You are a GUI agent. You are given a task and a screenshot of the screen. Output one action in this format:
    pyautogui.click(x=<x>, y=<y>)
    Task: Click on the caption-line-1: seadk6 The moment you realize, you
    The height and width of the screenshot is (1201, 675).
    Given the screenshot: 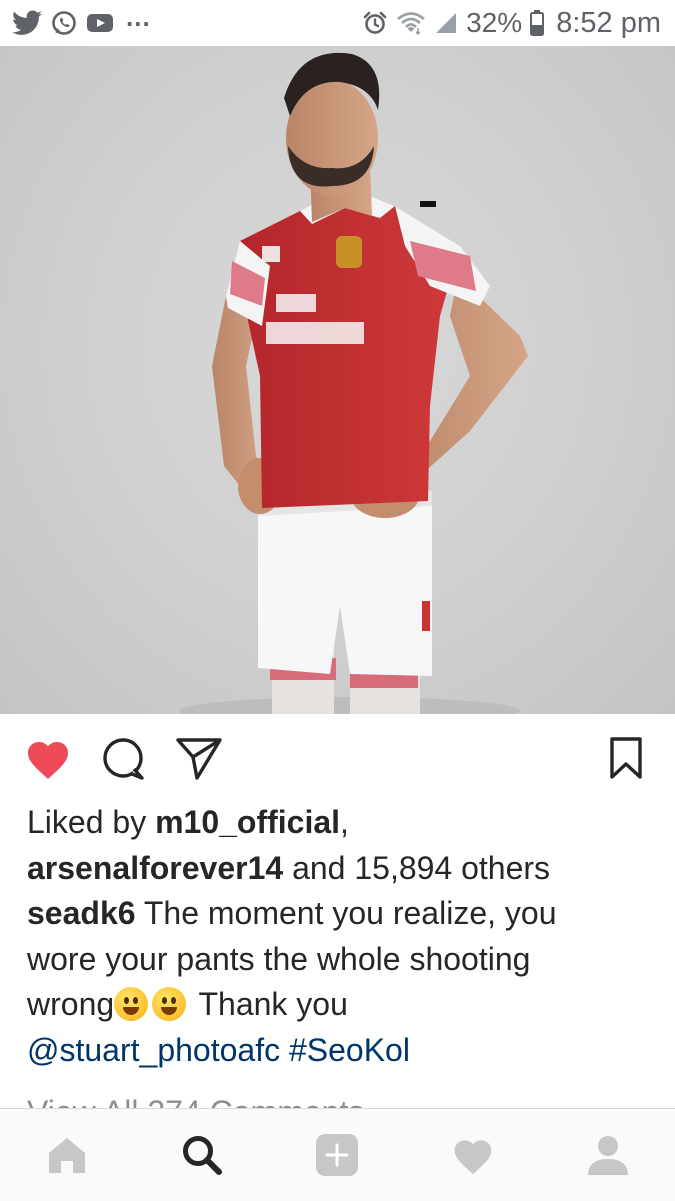 What is the action you would take?
    pyautogui.click(x=342, y=914)
    